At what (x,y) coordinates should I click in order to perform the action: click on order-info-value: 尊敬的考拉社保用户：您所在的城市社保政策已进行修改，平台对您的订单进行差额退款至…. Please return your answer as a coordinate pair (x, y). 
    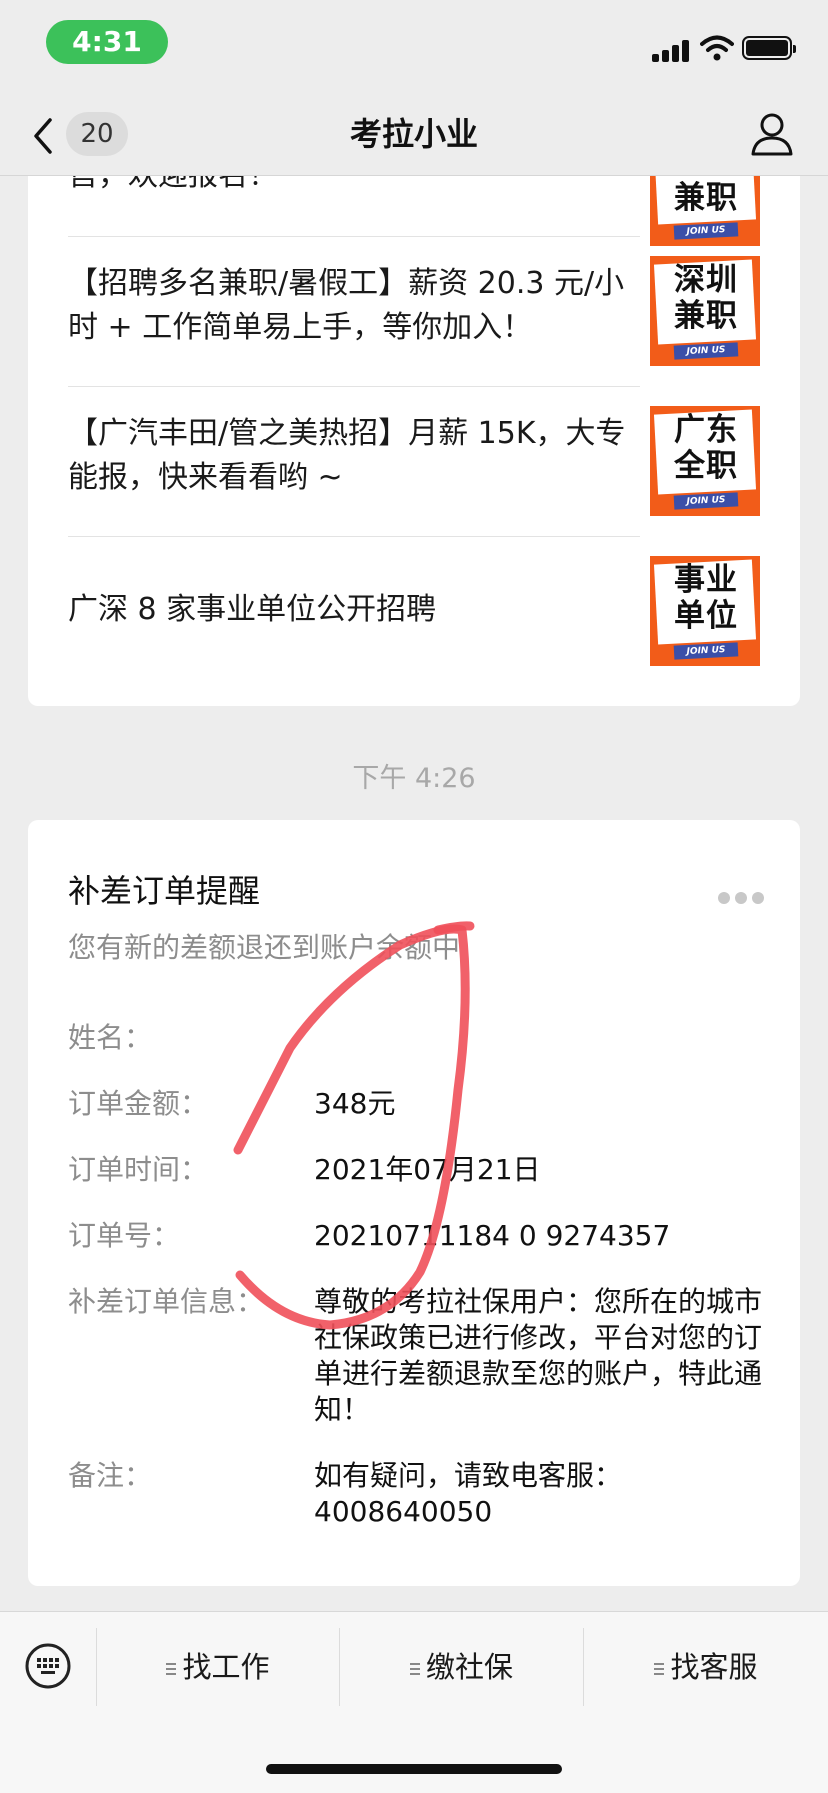
    Looking at the image, I should click on (538, 1355).